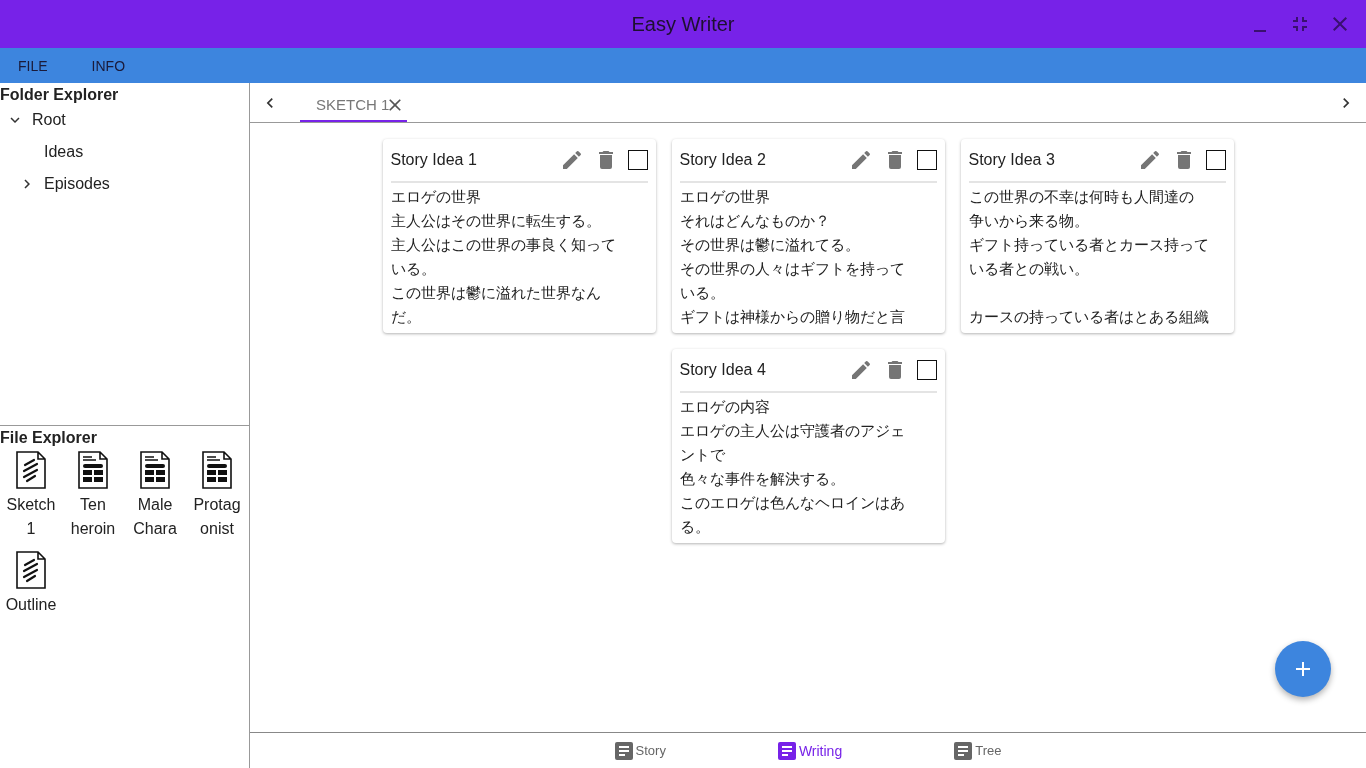 The width and height of the screenshot is (1366, 768). What do you see at coordinates (49, 120) in the screenshot?
I see `folder-label: Root` at bounding box center [49, 120].